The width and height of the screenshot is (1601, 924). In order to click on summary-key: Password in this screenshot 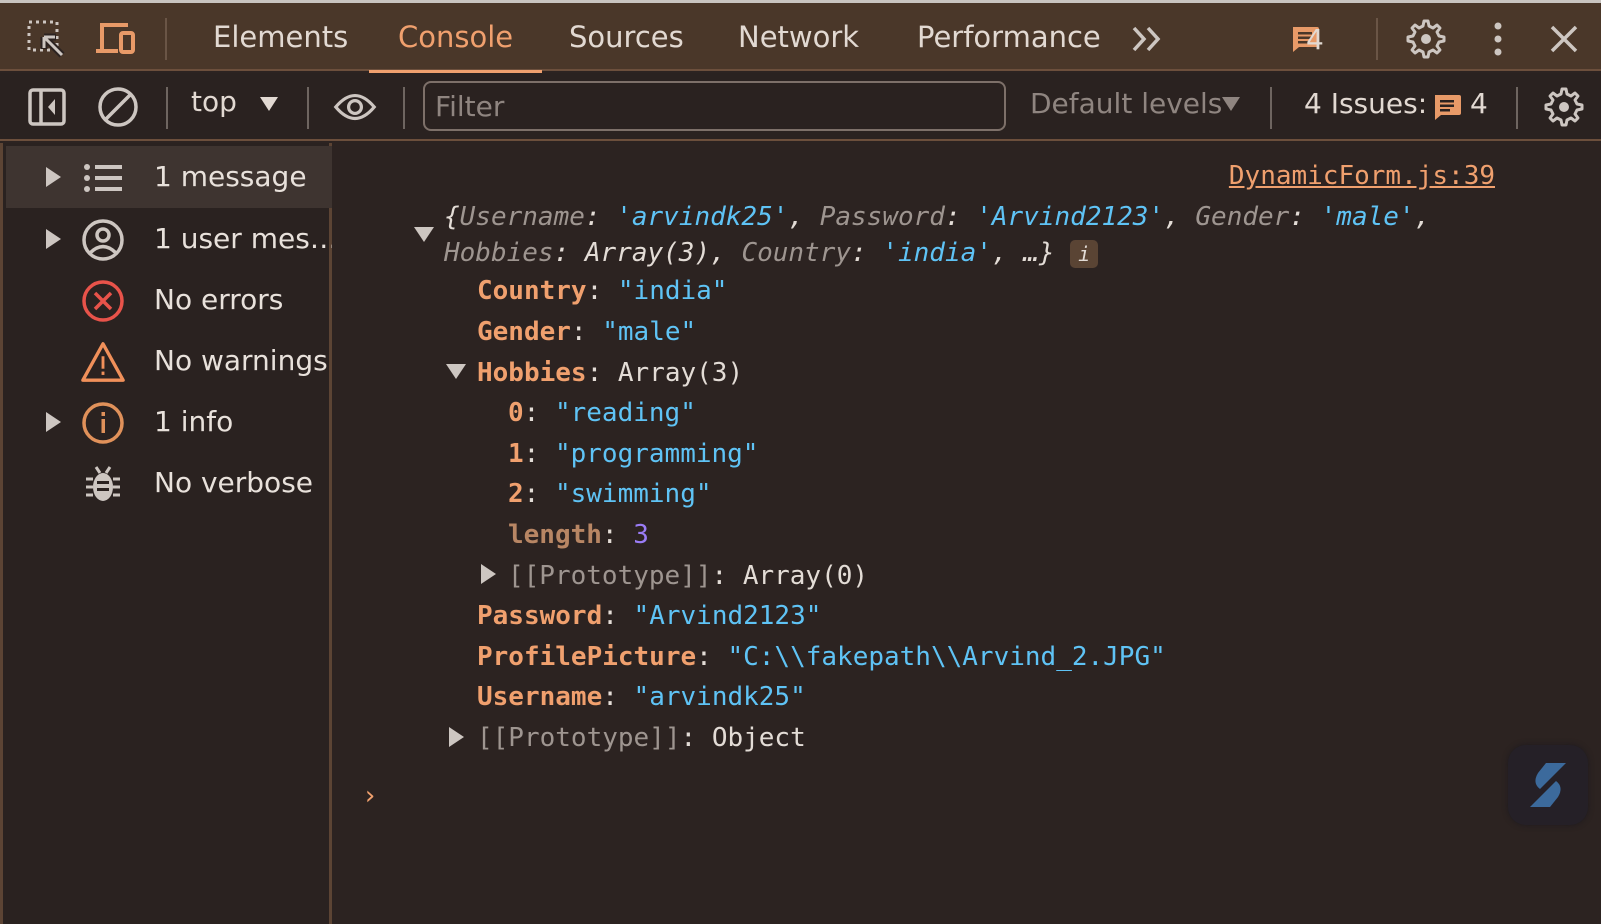, I will do `click(882, 217)`.